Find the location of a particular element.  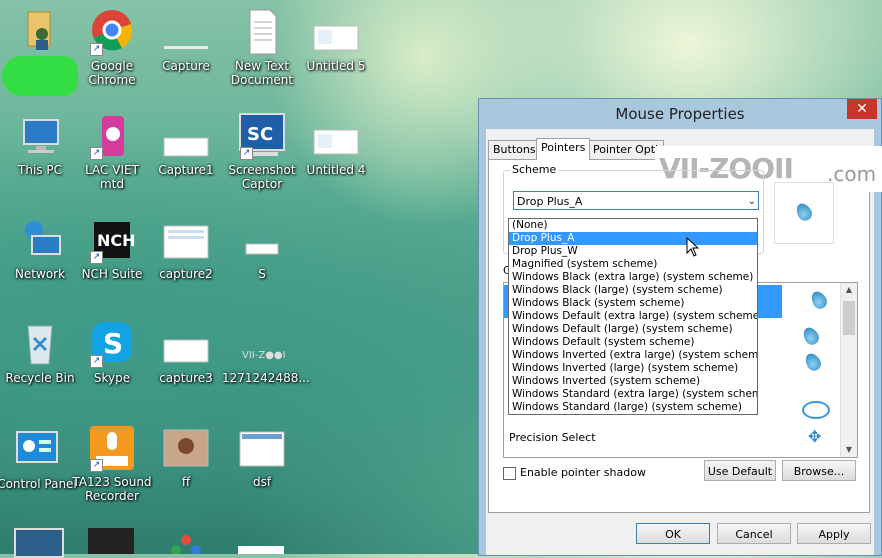

desktop-icon-capture1: Capture1 is located at coordinates (186, 144).